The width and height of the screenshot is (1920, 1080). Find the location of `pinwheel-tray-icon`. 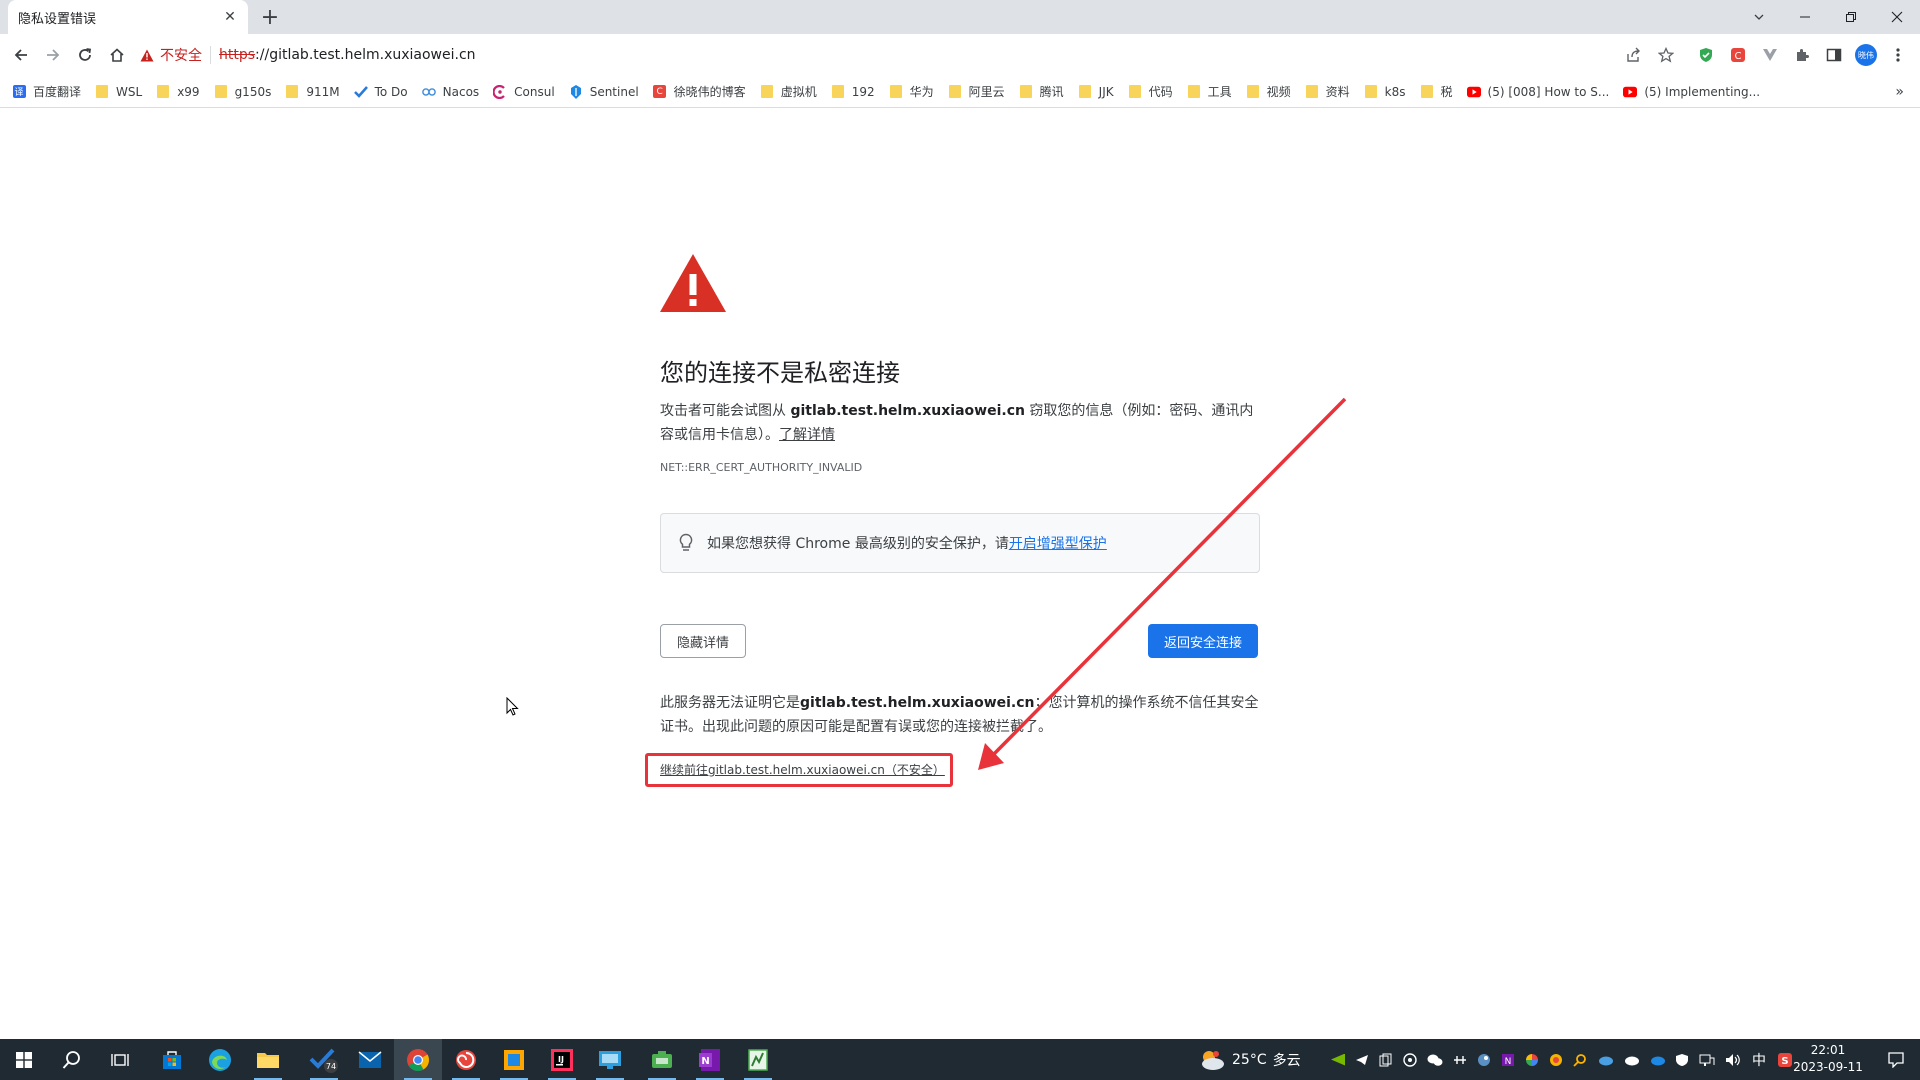

pinwheel-tray-icon is located at coordinates (1532, 1060).